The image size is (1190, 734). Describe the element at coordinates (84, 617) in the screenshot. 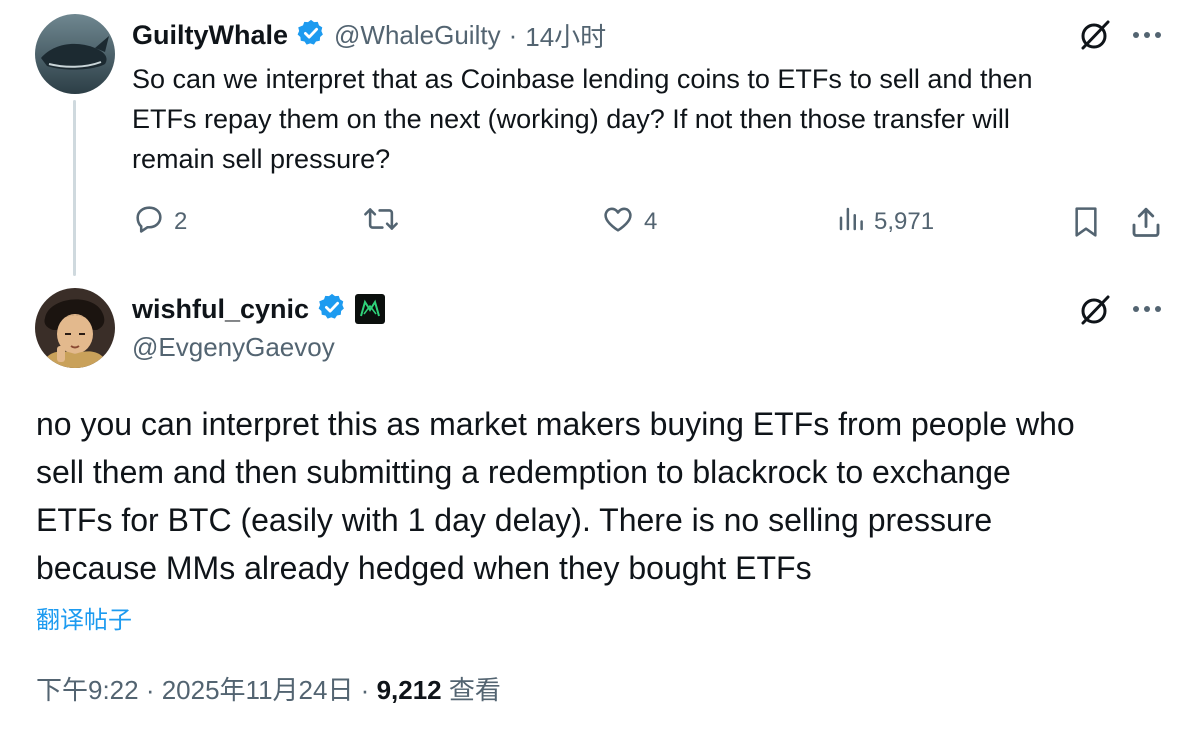

I see `translate-post-link: 翻译帖子` at that location.